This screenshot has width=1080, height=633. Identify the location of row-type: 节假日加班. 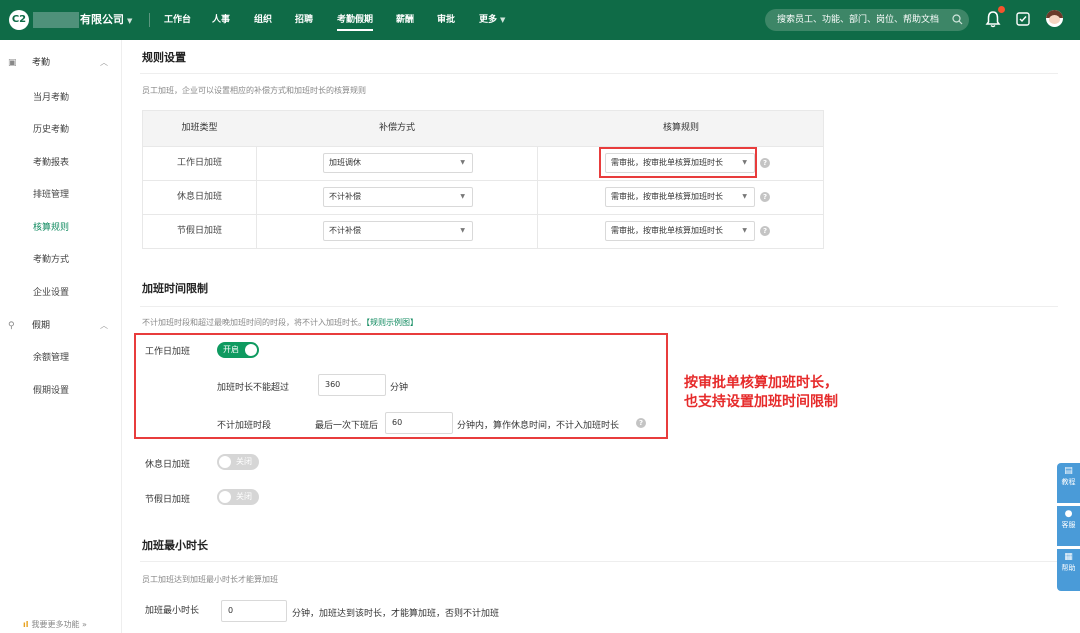
(199, 231).